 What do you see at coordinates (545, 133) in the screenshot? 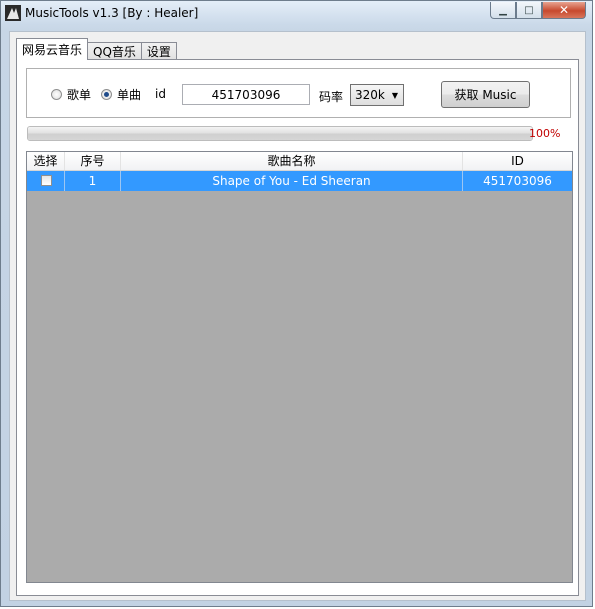
I see `progress-percent: 100%` at bounding box center [545, 133].